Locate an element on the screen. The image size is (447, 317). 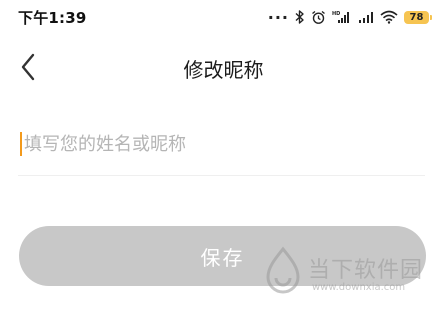
nickname-field is located at coordinates (221, 150).